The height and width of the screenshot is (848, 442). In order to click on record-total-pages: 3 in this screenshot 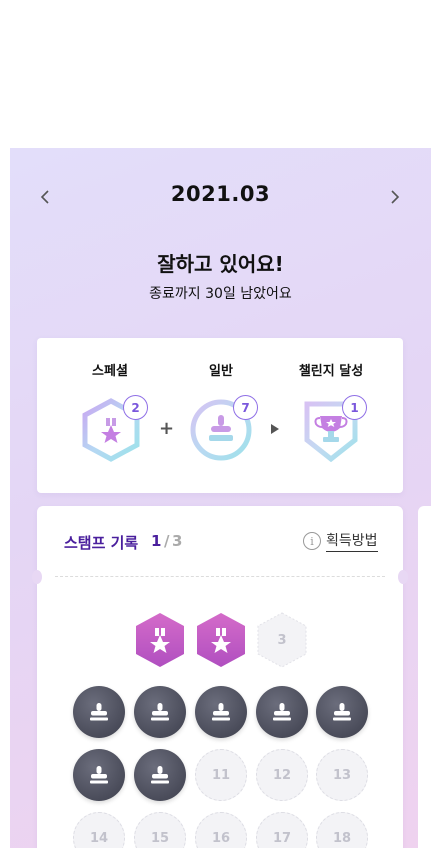, I will do `click(177, 541)`.